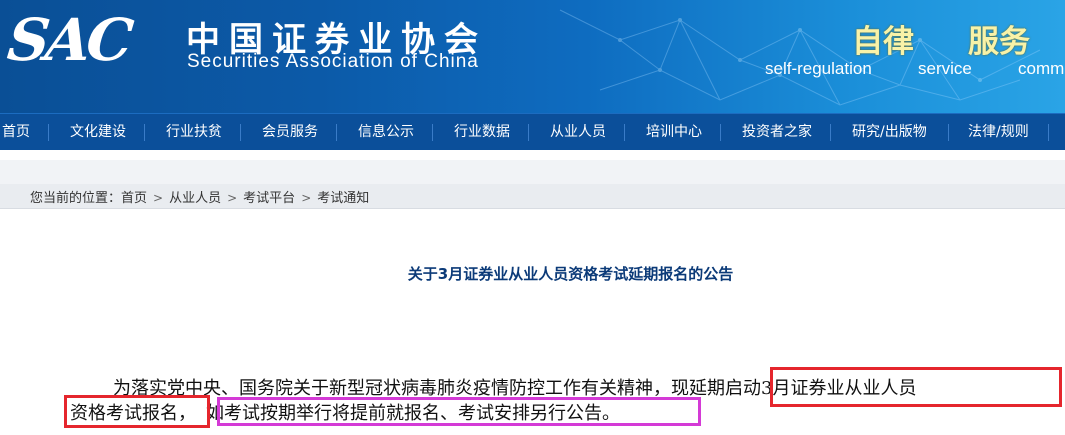  What do you see at coordinates (482, 132) in the screenshot?
I see `nav-item-industry-data: 行业数据` at bounding box center [482, 132].